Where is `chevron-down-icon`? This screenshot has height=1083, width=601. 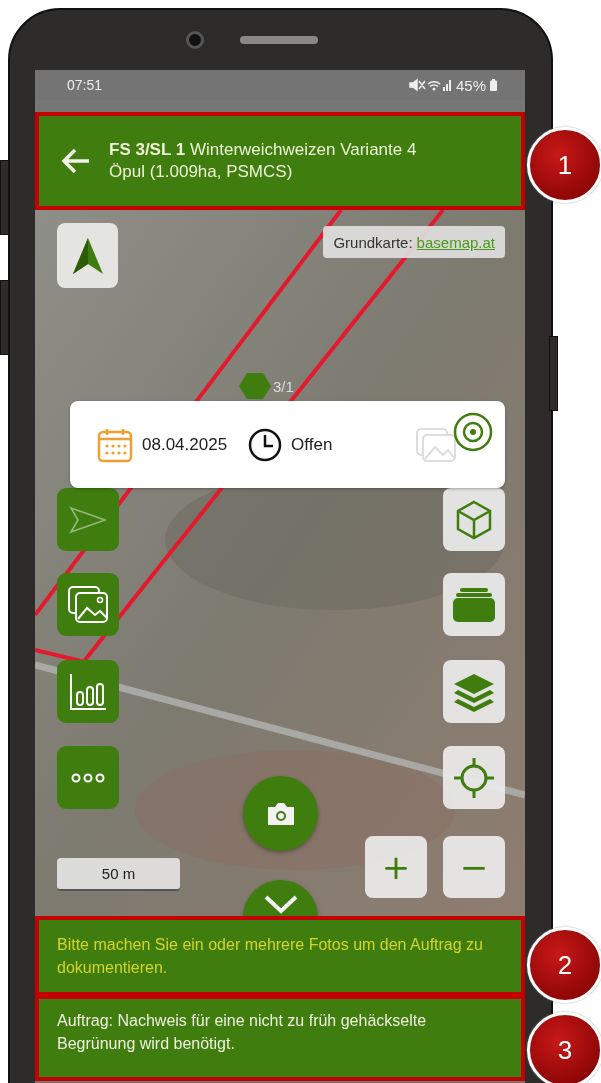
chevron-down-icon is located at coordinates (280, 904).